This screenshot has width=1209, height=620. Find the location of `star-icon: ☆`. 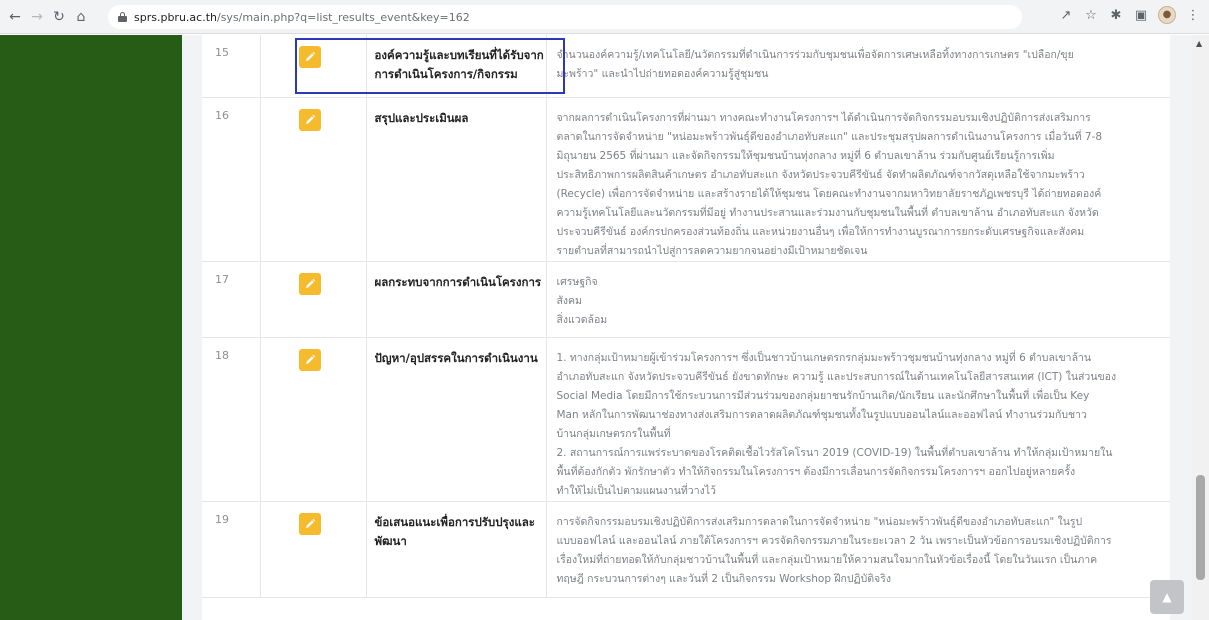

star-icon: ☆ is located at coordinates (1091, 15).